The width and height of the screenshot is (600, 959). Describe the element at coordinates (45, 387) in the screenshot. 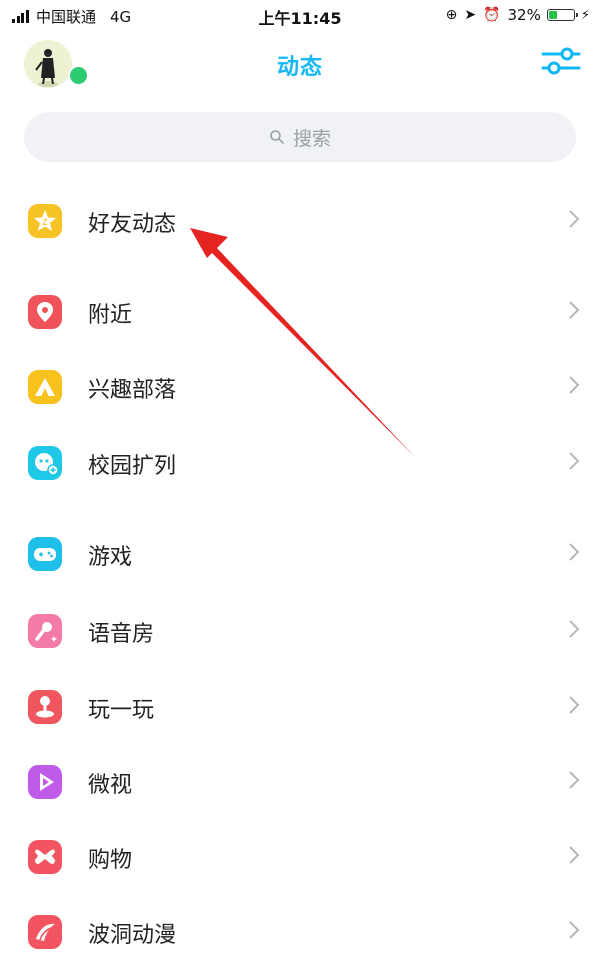

I see `triangle-tribe-icon` at that location.